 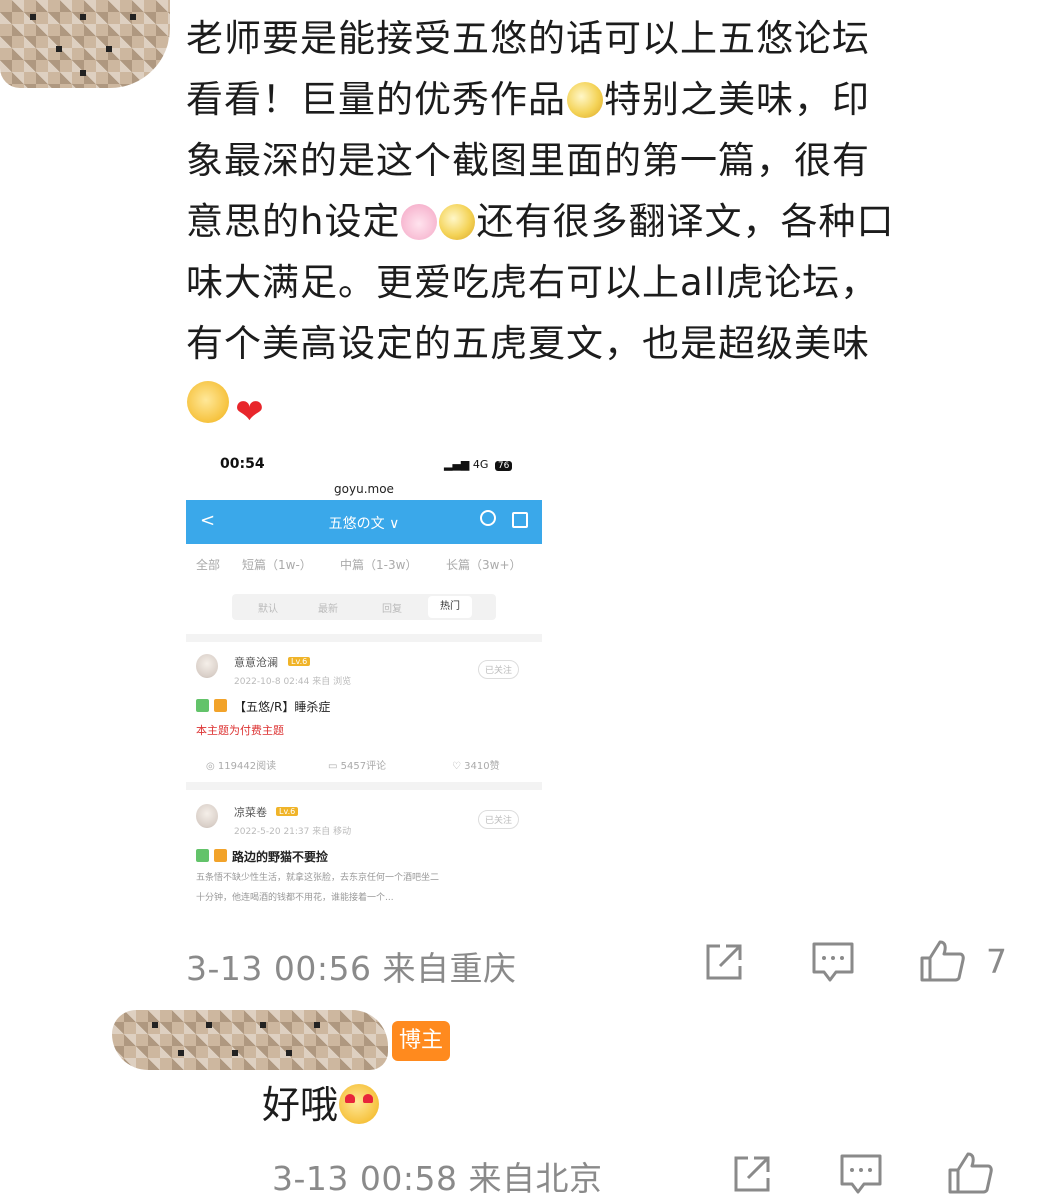 What do you see at coordinates (293, 832) in the screenshot?
I see `post-meta: 2022-5-20 21:37 来自 移动` at bounding box center [293, 832].